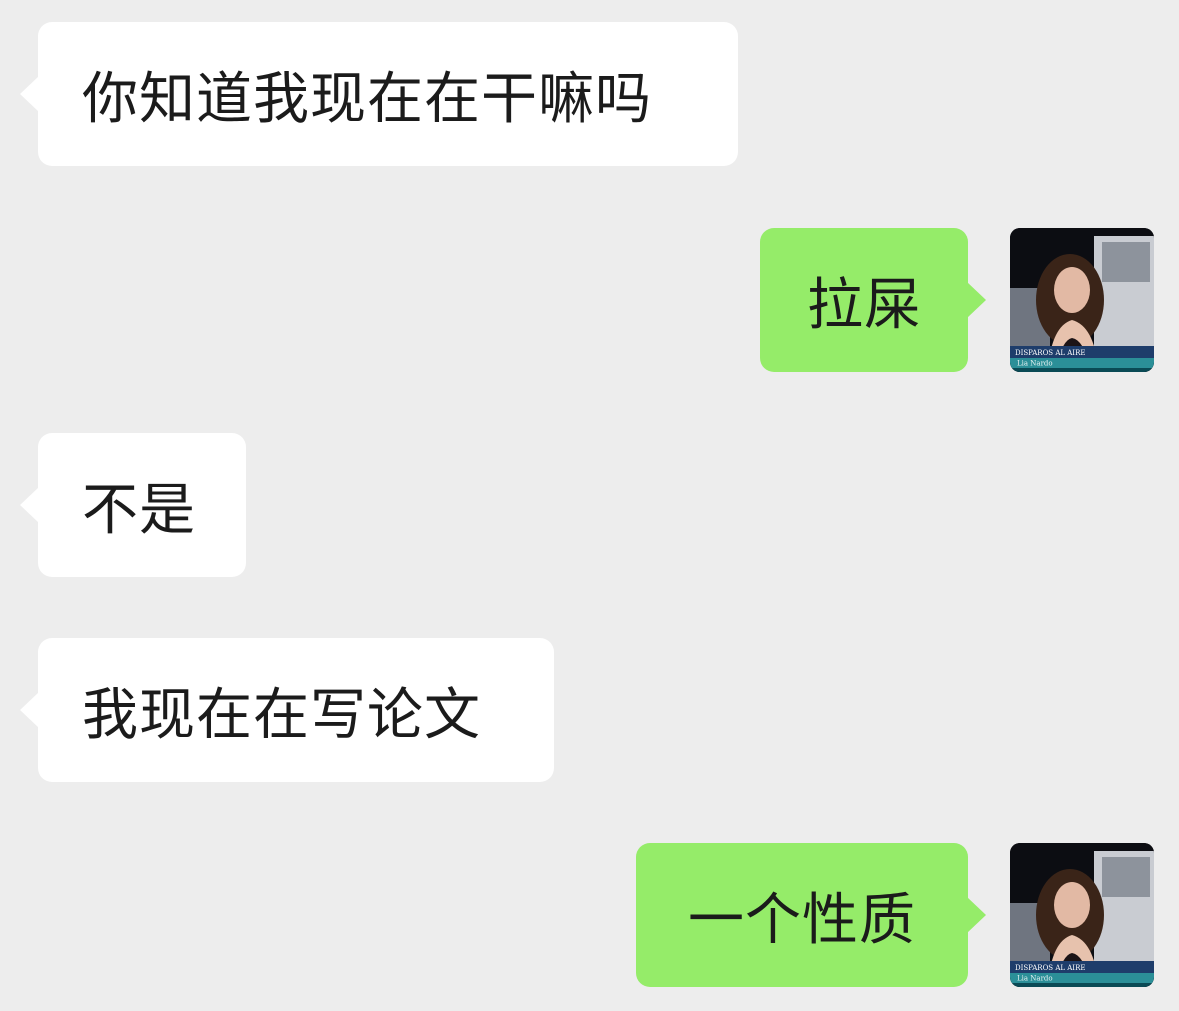 This screenshot has height=1011, width=1179. I want to click on message-text: 不是, so click(139, 510).